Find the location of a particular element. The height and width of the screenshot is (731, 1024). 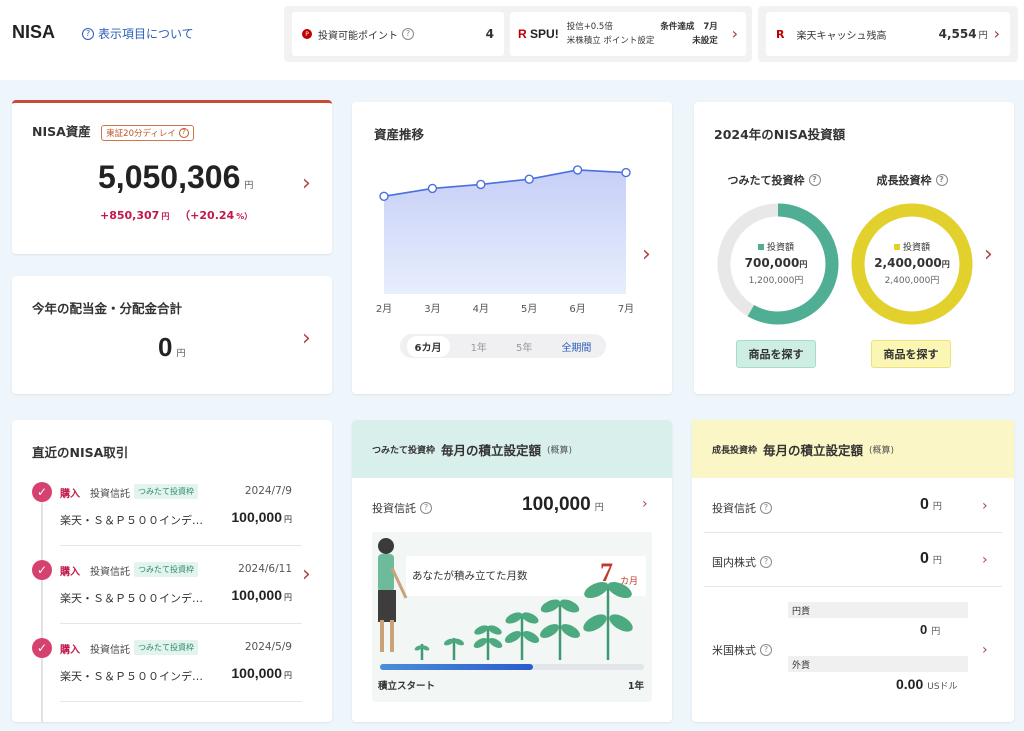

tab-5y: 5年 is located at coordinates (524, 346).